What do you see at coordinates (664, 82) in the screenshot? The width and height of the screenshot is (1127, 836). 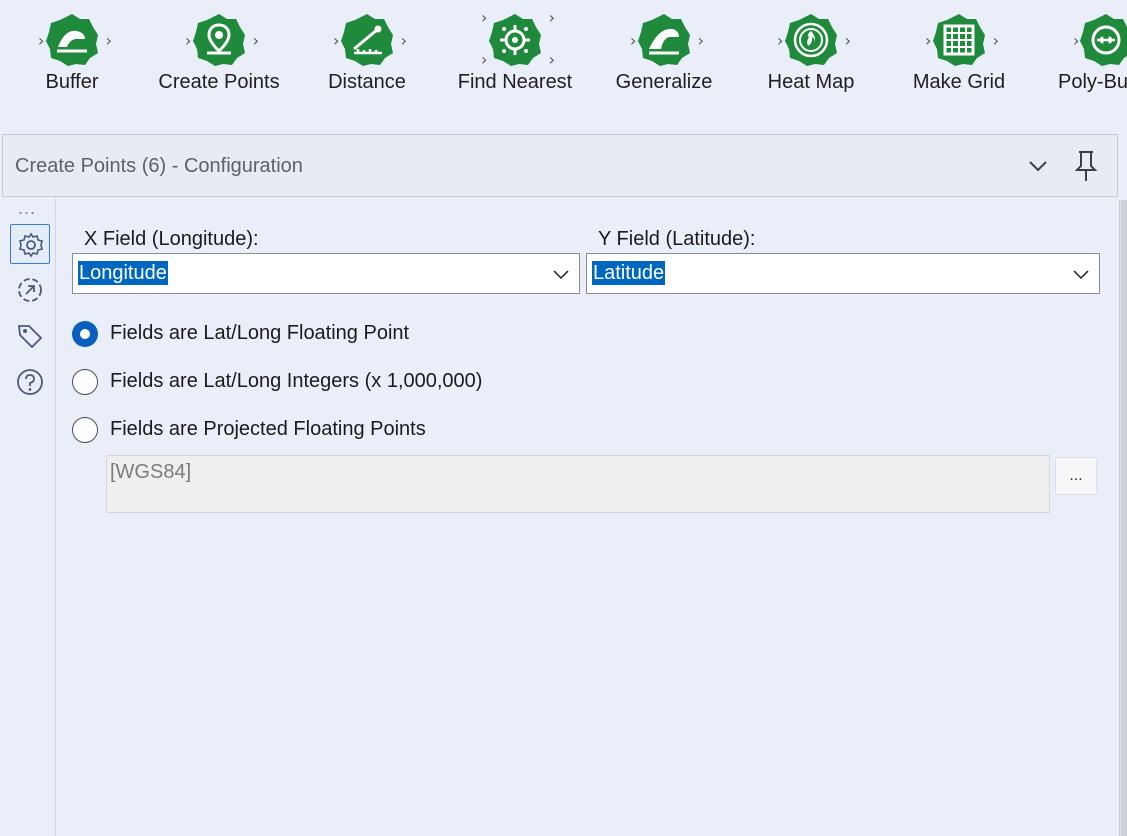 I see `tool-label: Generalize` at bounding box center [664, 82].